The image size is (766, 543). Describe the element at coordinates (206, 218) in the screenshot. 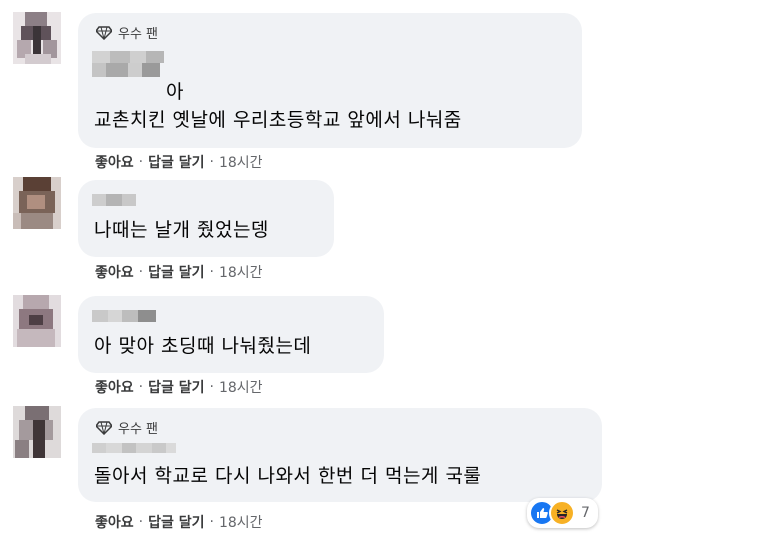

I see `comment-bubble: 나때는 날개 줬었는뎅` at that location.